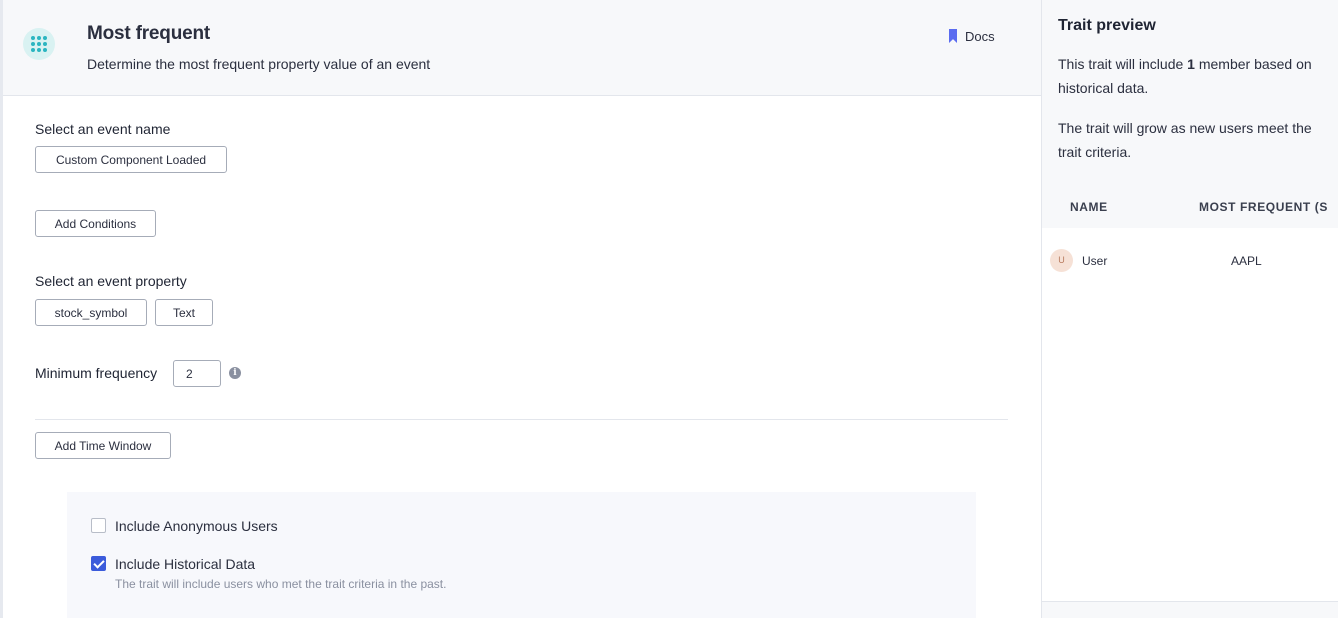  What do you see at coordinates (131, 159) in the screenshot?
I see `event-name-select: Custom Component Loaded` at bounding box center [131, 159].